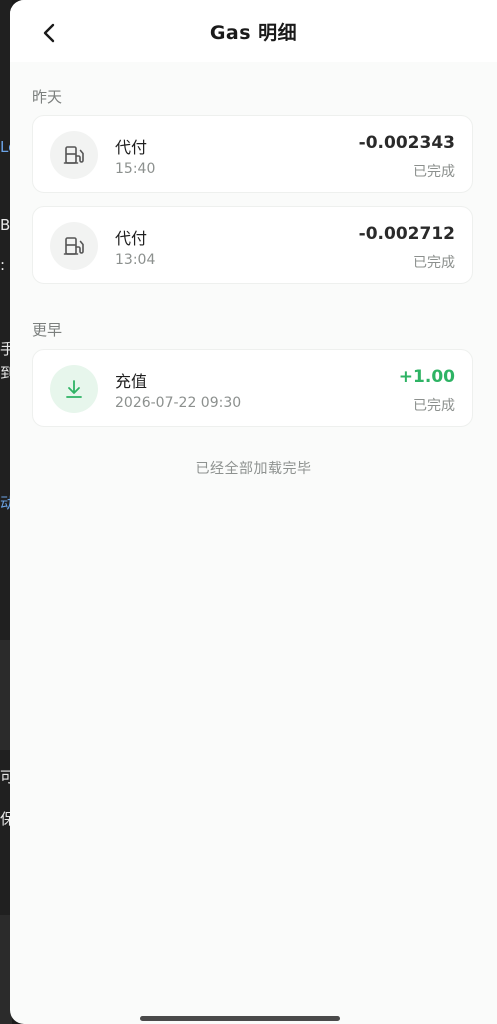  Describe the element at coordinates (135, 169) in the screenshot. I see `transaction-time: 15:40` at that location.